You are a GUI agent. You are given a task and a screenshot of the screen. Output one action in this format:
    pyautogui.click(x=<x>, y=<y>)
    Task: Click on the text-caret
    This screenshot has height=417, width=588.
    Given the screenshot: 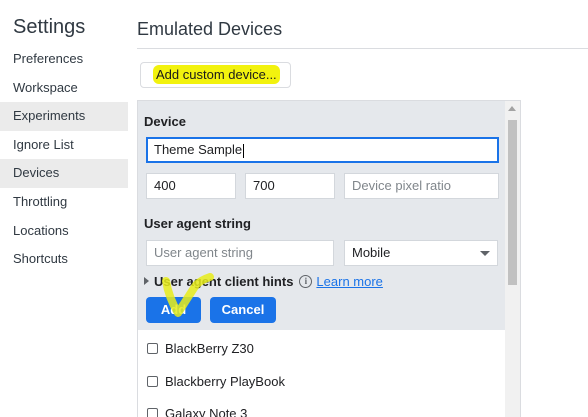 What is the action you would take?
    pyautogui.click(x=244, y=150)
    